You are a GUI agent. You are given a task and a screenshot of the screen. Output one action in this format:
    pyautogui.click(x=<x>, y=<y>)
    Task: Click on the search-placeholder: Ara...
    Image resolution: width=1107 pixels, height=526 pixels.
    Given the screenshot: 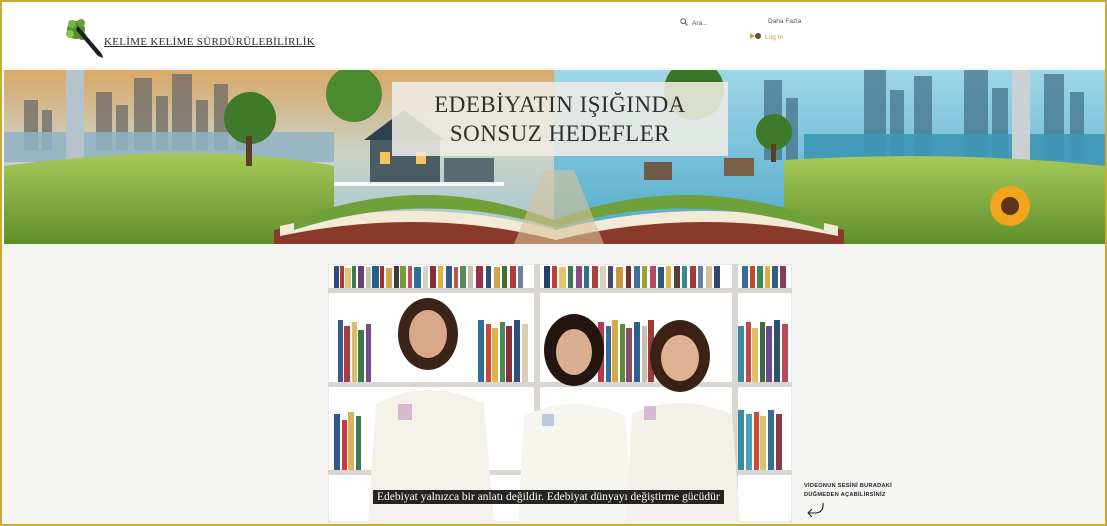 What is the action you would take?
    pyautogui.click(x=700, y=23)
    